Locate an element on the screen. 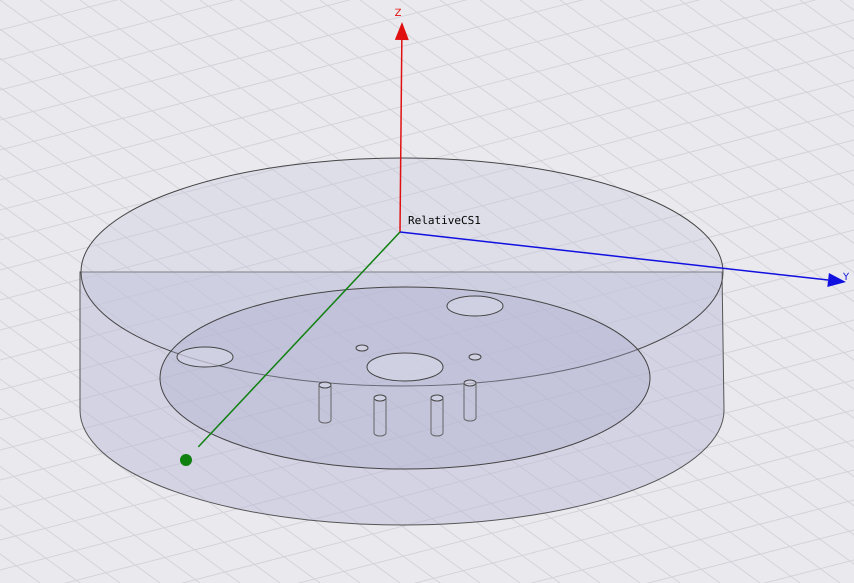  coordinate-system-label: RelativeCS1 is located at coordinates (444, 220).